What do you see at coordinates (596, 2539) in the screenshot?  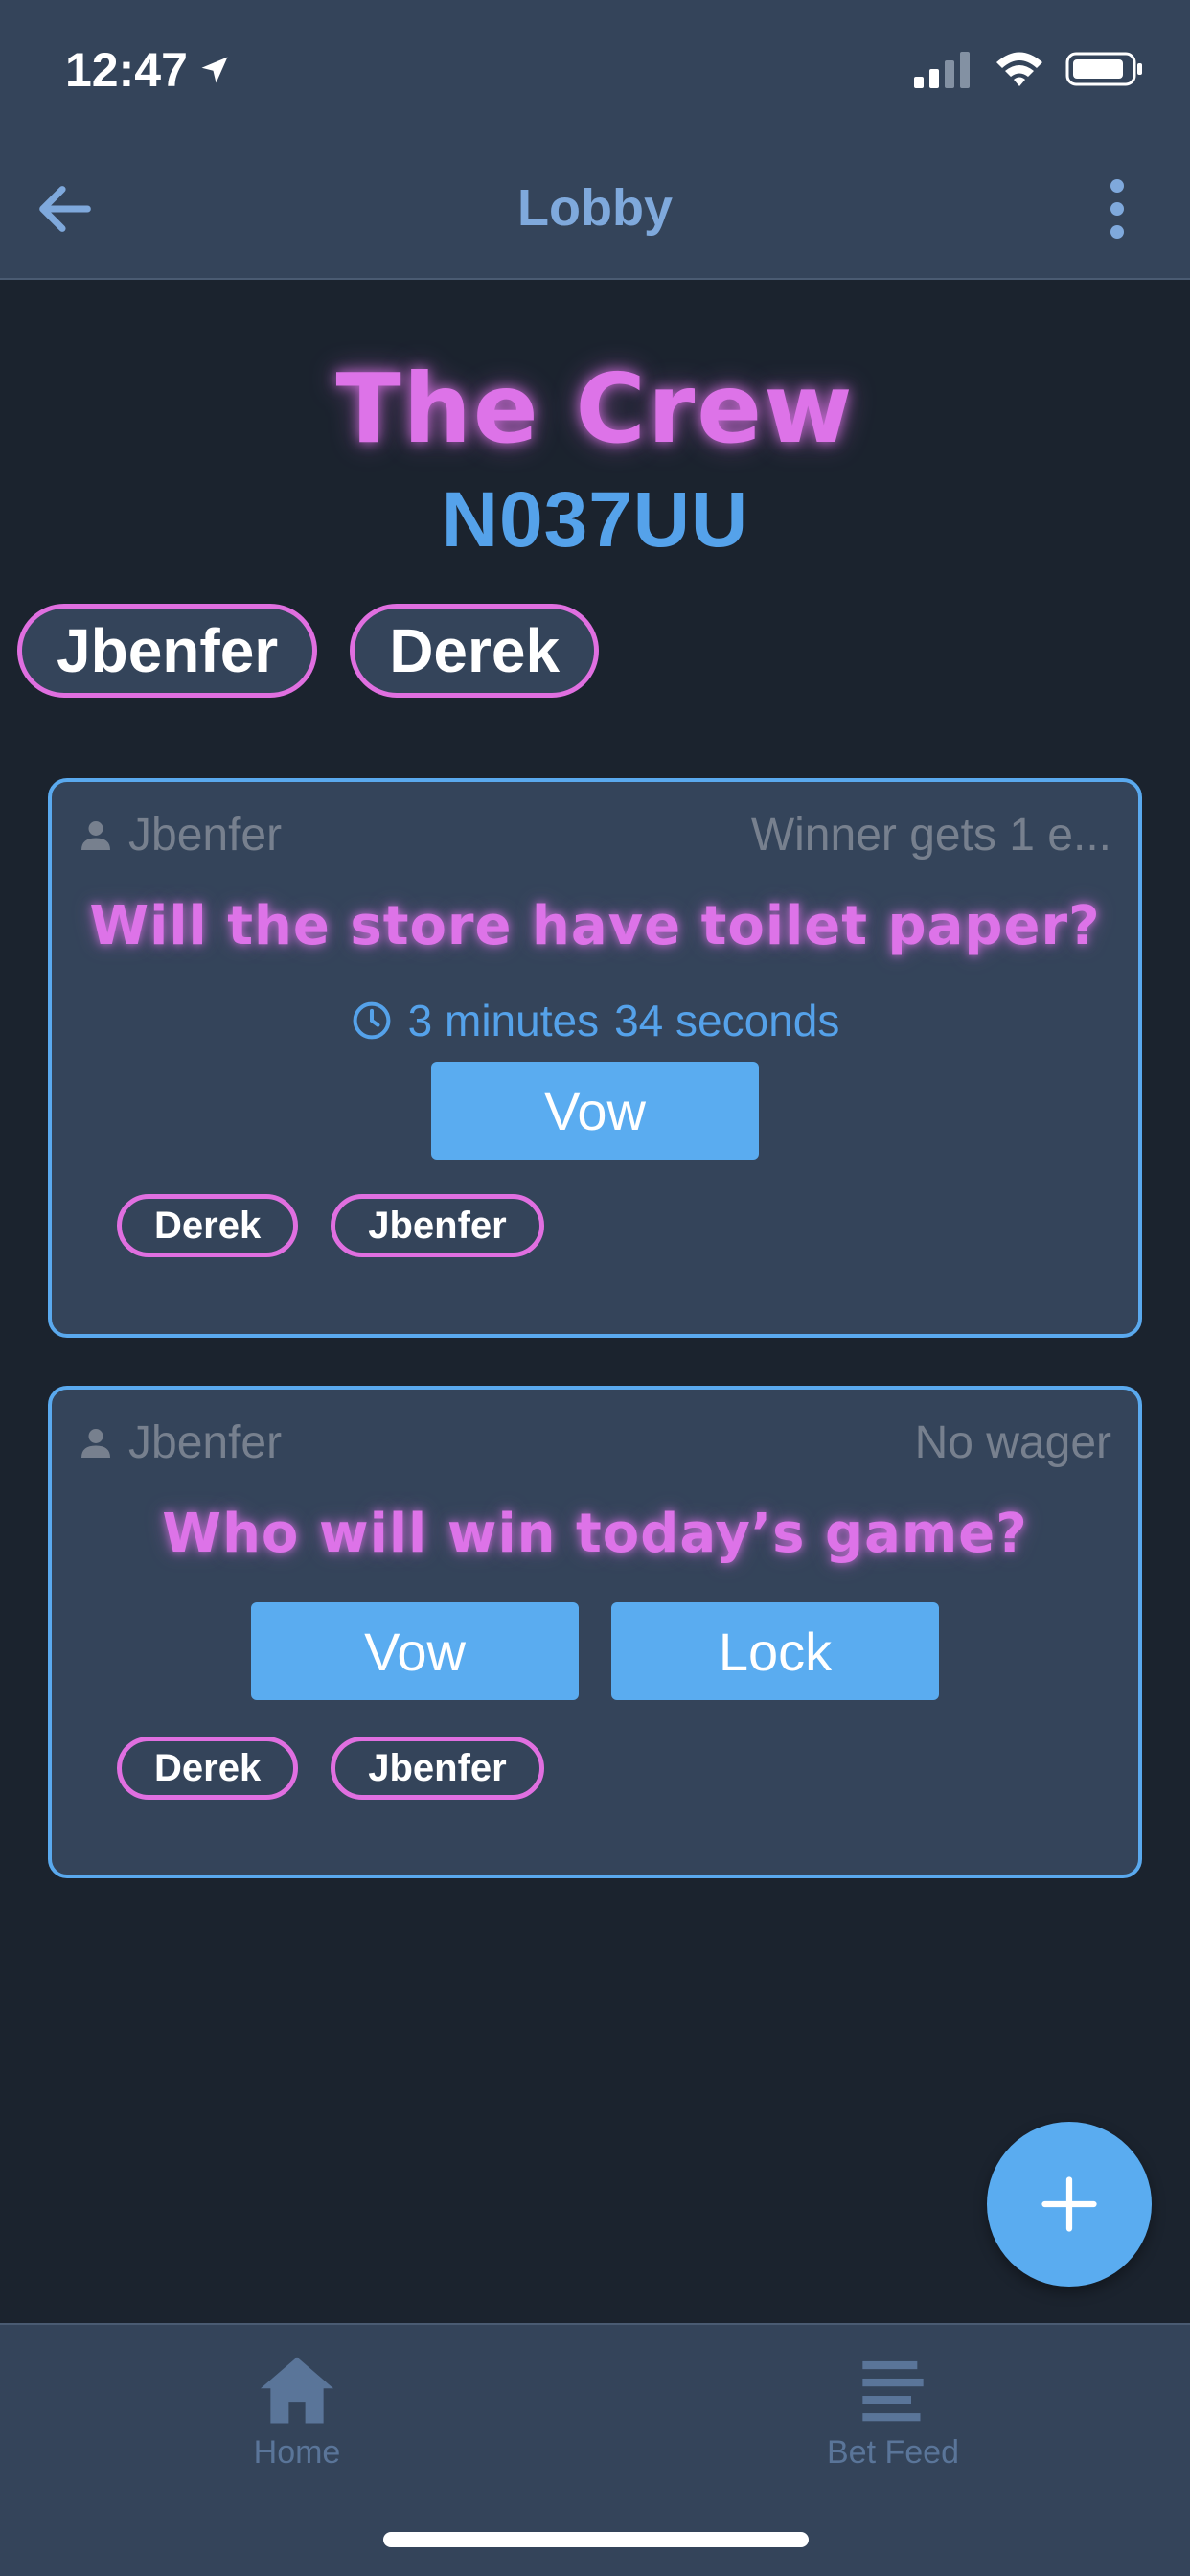 I see `home-indicator` at bounding box center [596, 2539].